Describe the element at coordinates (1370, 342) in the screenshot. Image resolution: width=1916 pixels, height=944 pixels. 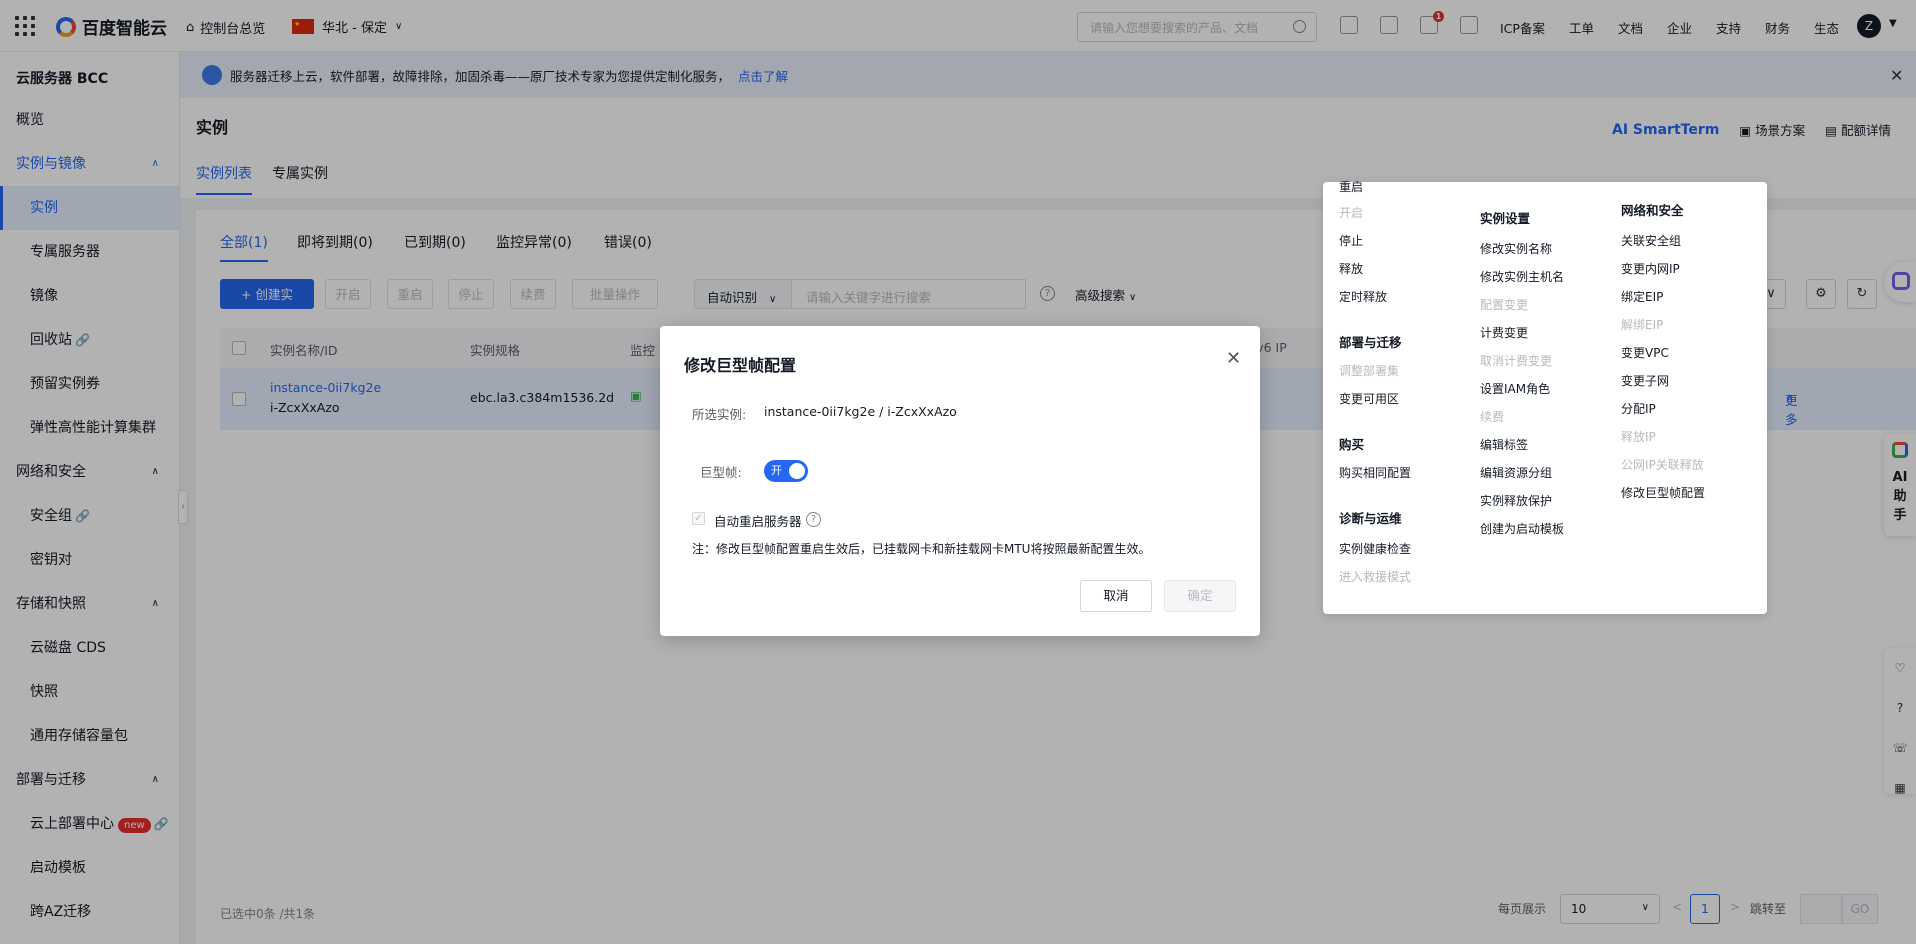
I see `menu-heading-deploy: 部署与迁移` at that location.